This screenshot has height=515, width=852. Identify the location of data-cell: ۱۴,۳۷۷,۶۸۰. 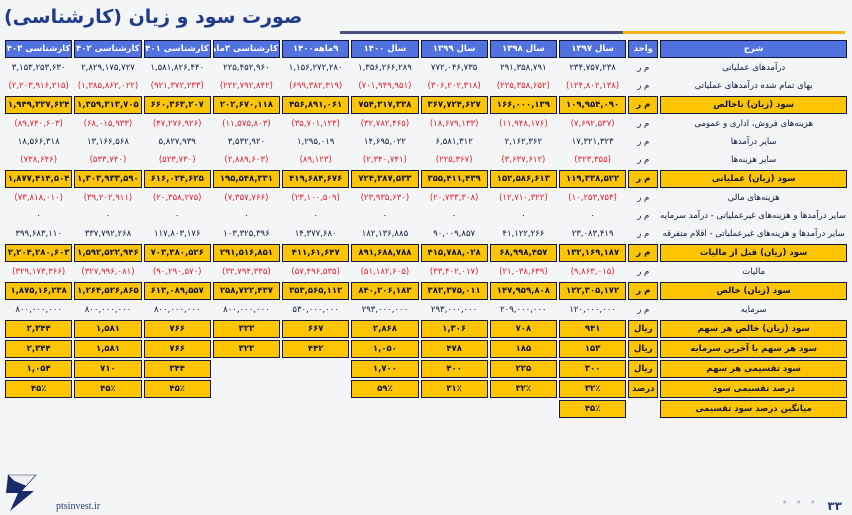
(315, 233).